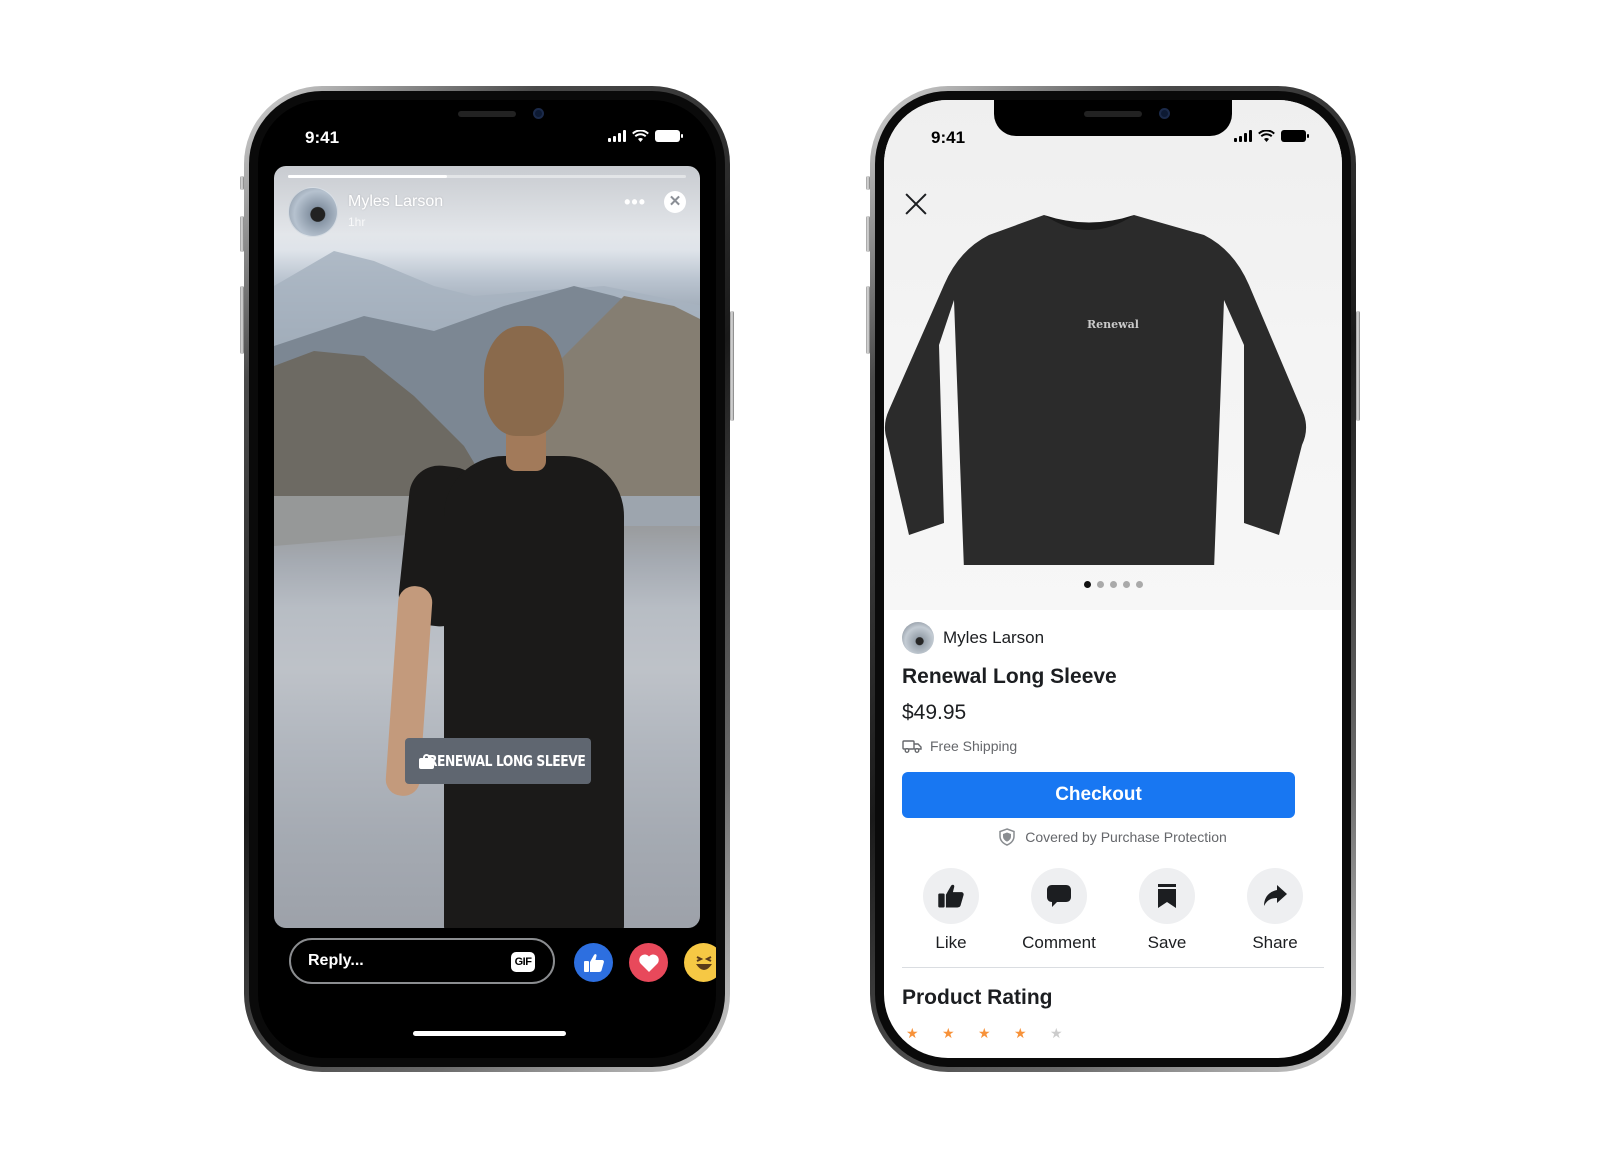  What do you see at coordinates (1098, 795) in the screenshot?
I see `checkout-button: Checkout` at bounding box center [1098, 795].